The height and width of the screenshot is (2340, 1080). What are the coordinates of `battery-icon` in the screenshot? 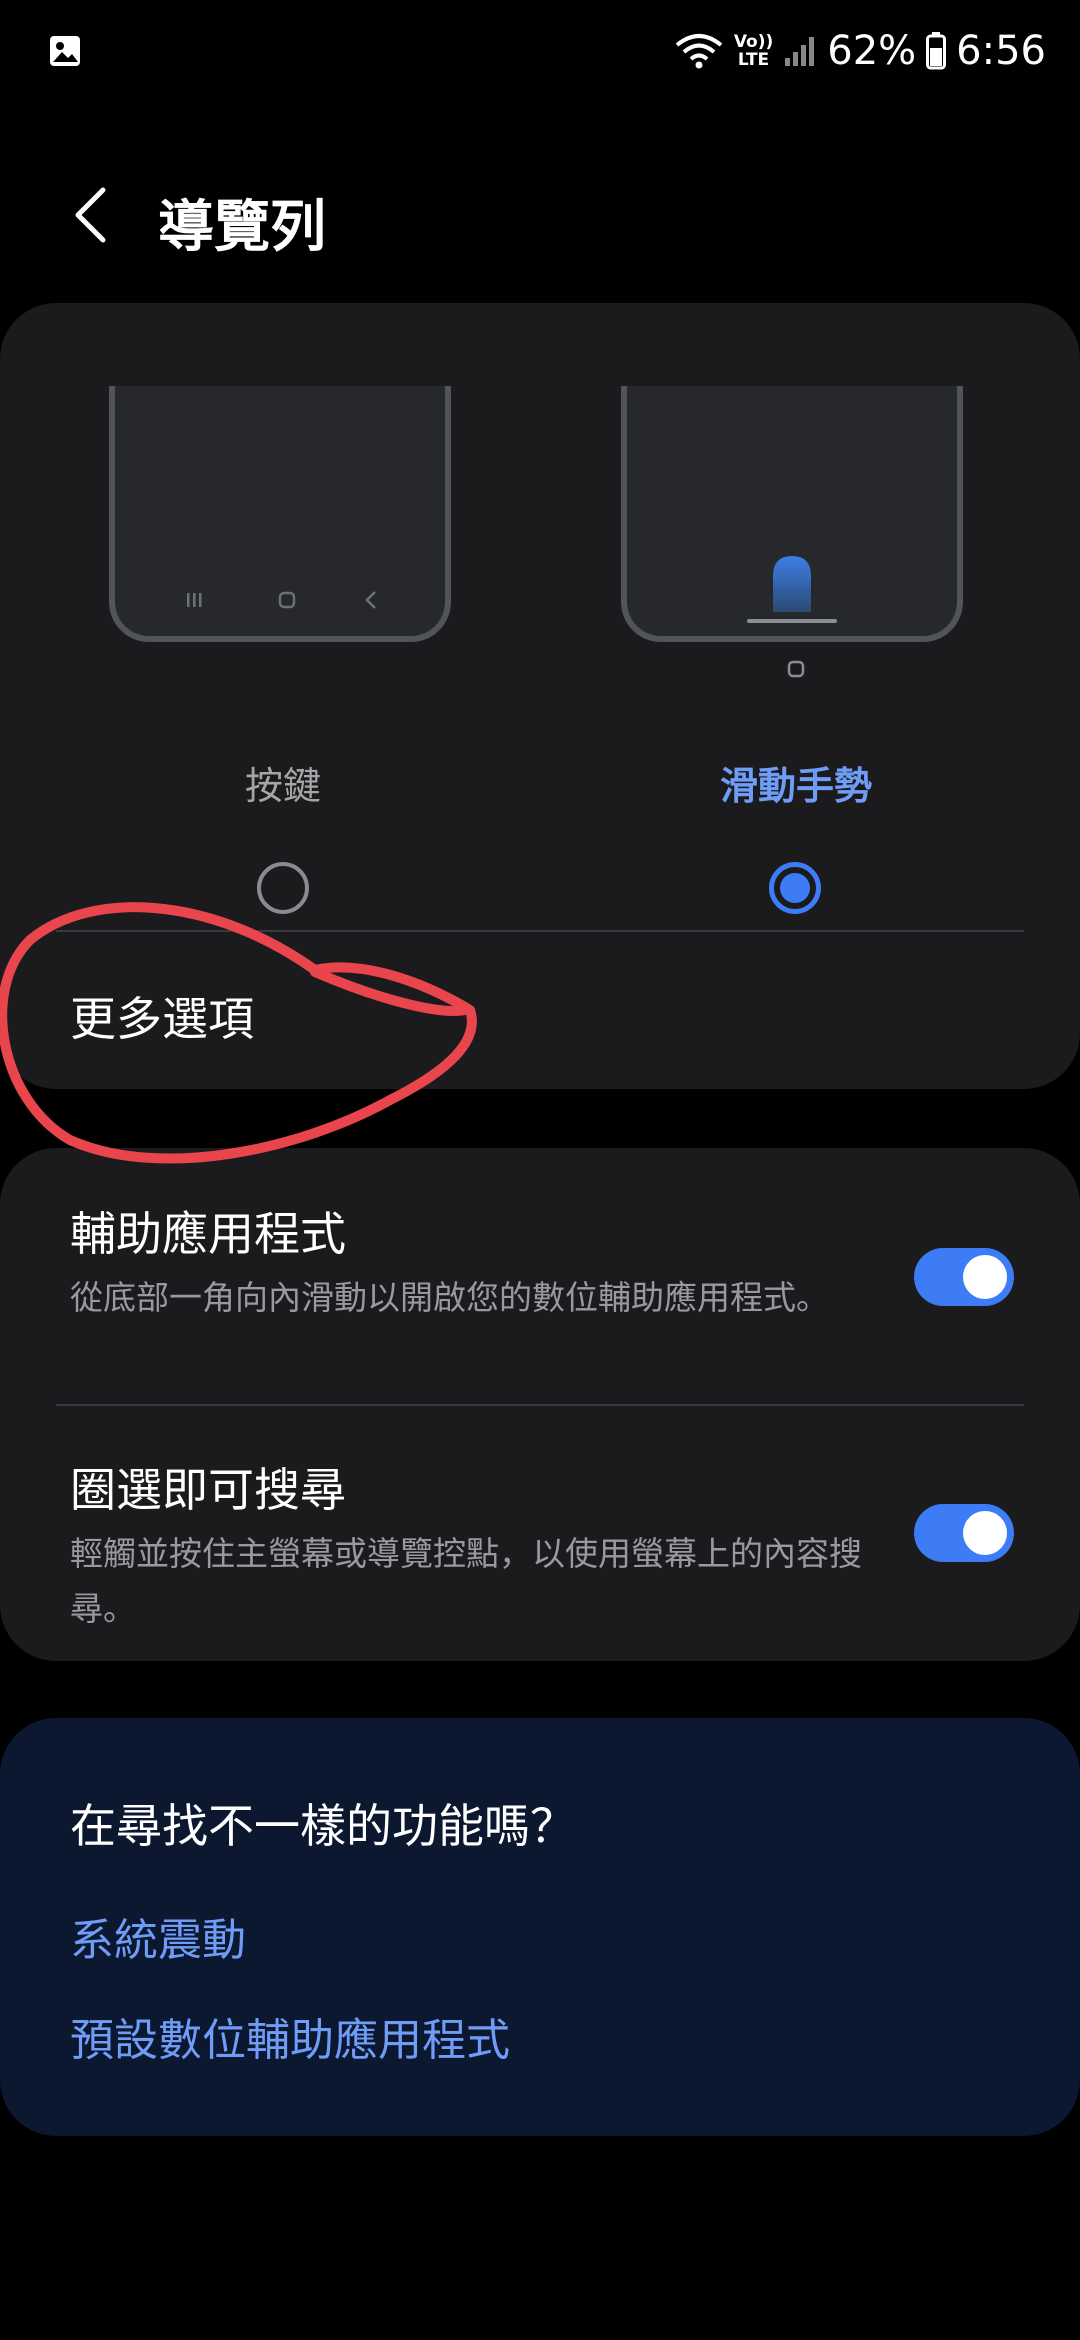 It's located at (936, 51).